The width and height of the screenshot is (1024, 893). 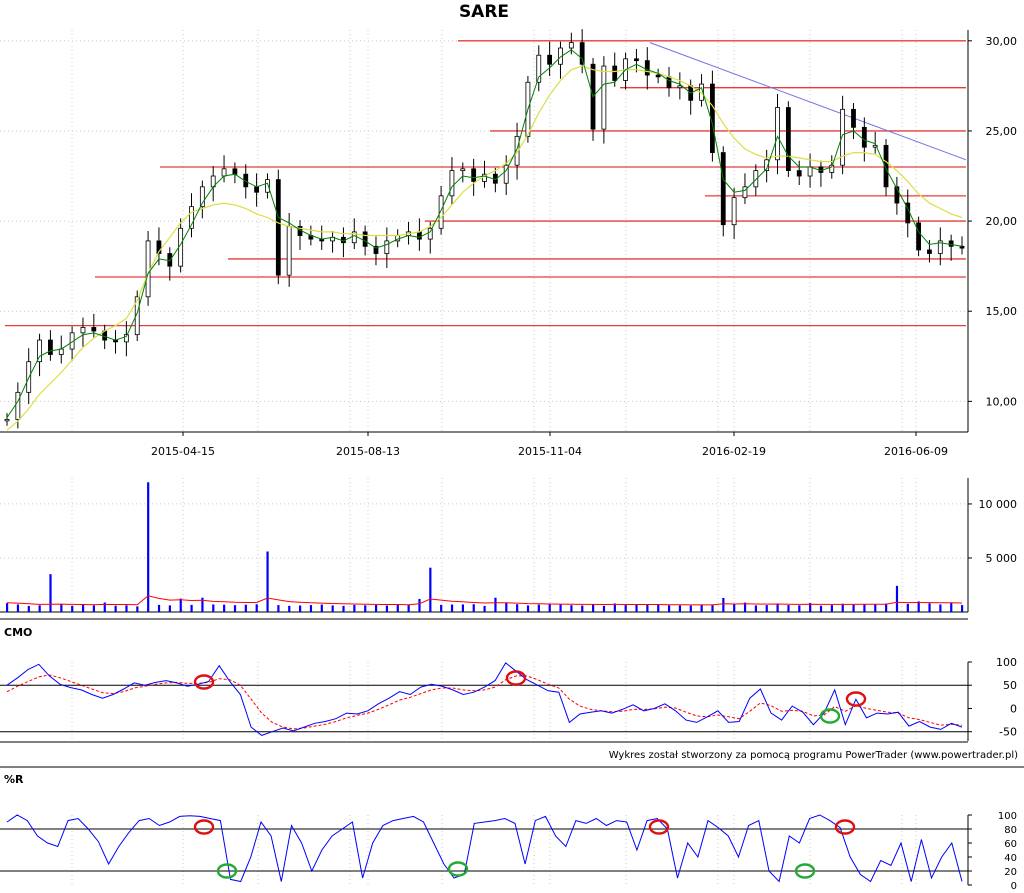 What do you see at coordinates (1010, 872) in the screenshot?
I see `wr-y-tick-label: 20` at bounding box center [1010, 872].